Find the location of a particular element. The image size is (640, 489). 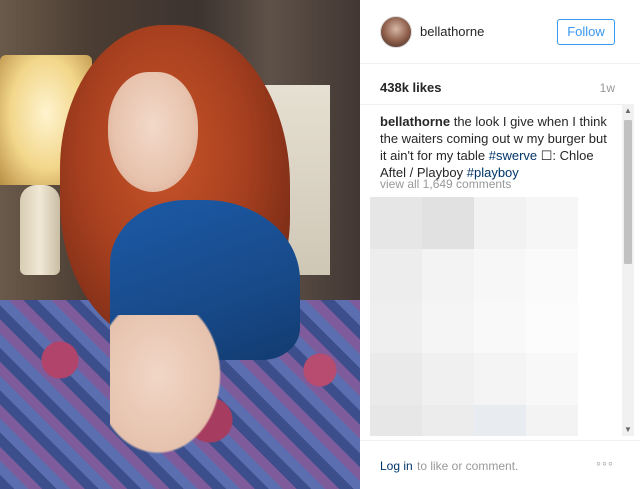

photo-subject-hands is located at coordinates (170, 390).